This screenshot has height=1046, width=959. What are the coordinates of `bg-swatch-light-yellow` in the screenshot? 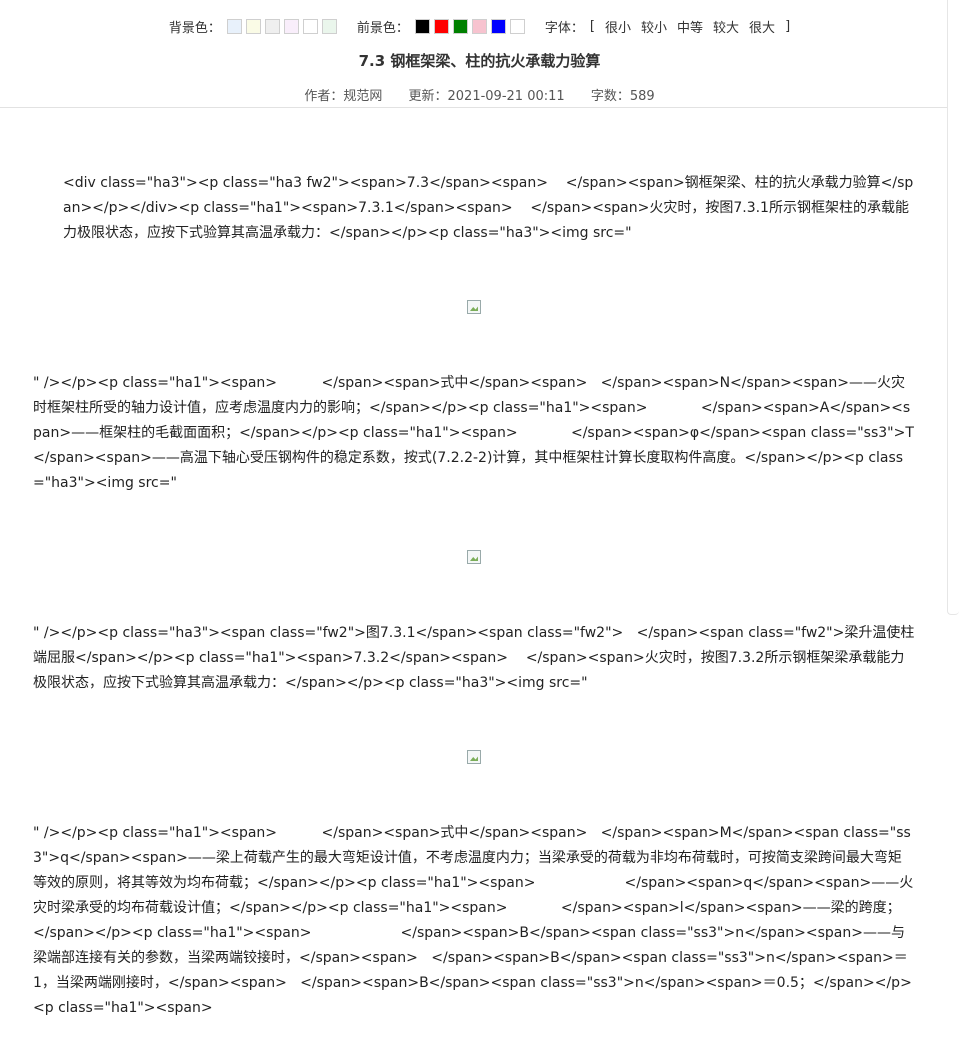 It's located at (253, 26).